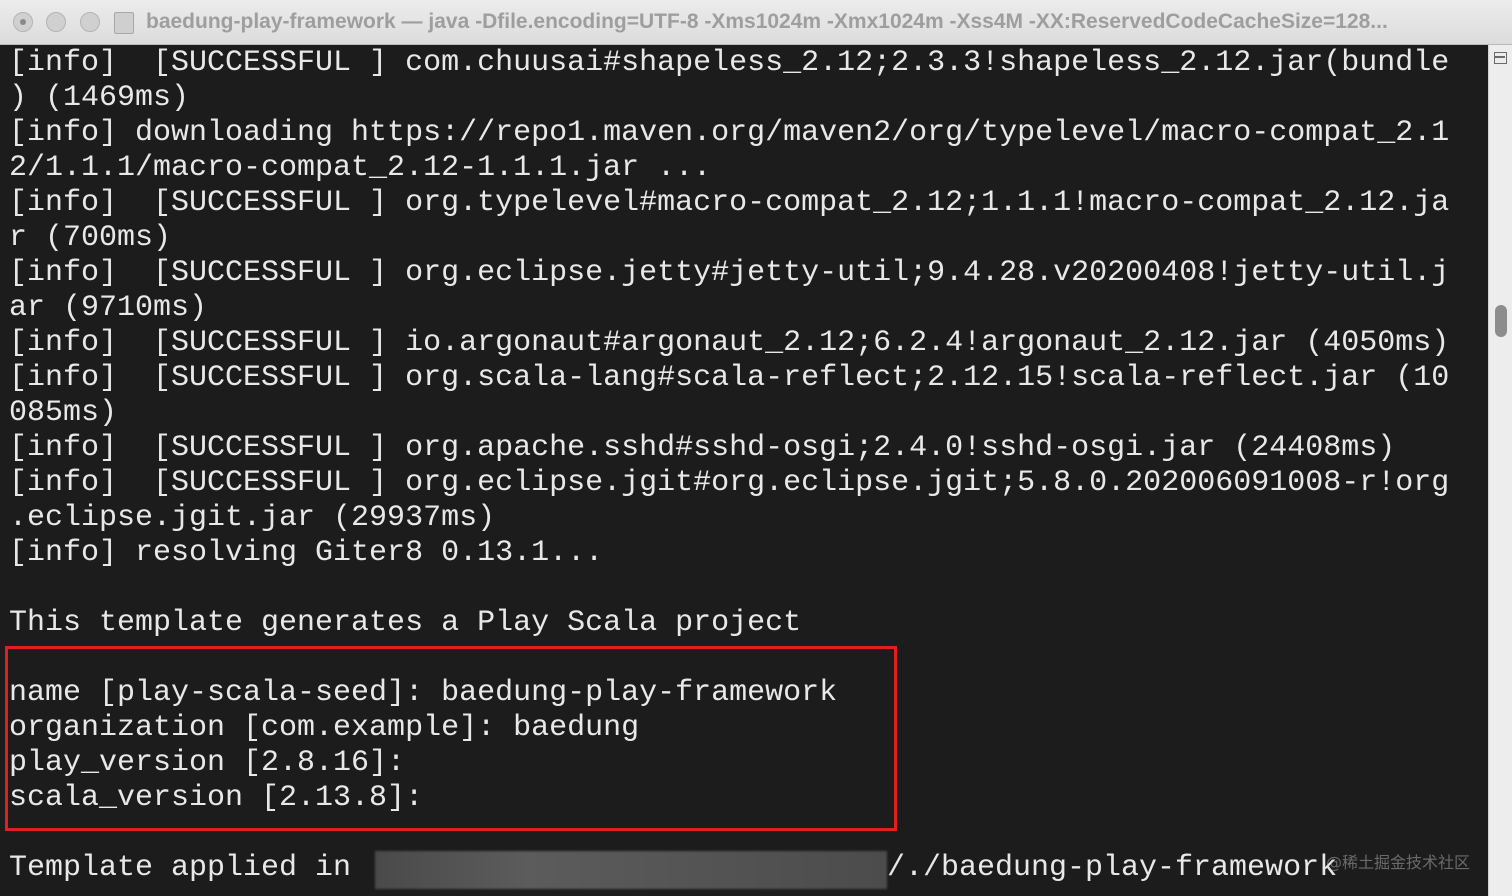 The height and width of the screenshot is (896, 1512). I want to click on scrollbar-thumb, so click(1501, 321).